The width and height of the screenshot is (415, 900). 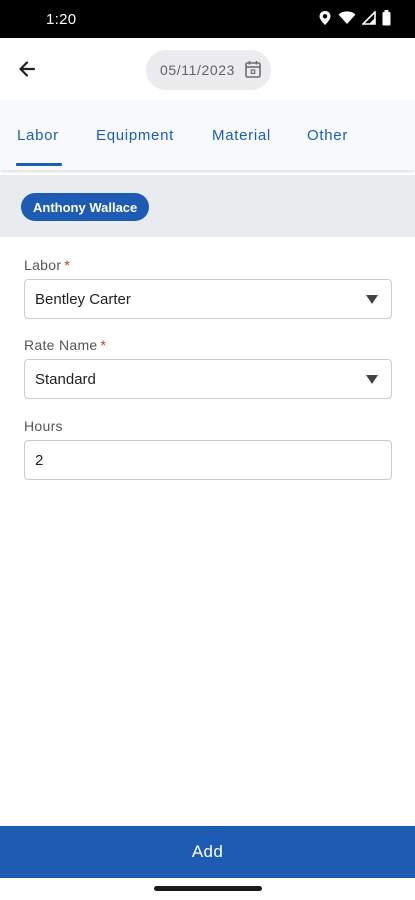 I want to click on battery-icon, so click(x=386, y=18).